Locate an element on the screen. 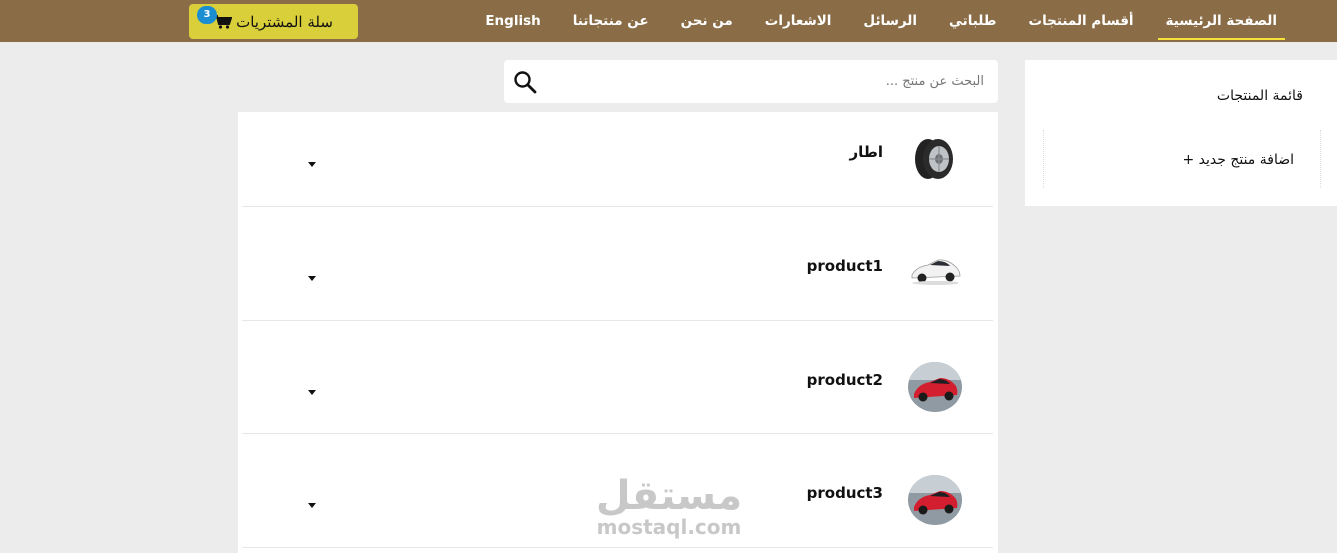 This screenshot has width=1337, height=553. cart-button: 3 سلة المشتريات is located at coordinates (273, 21).